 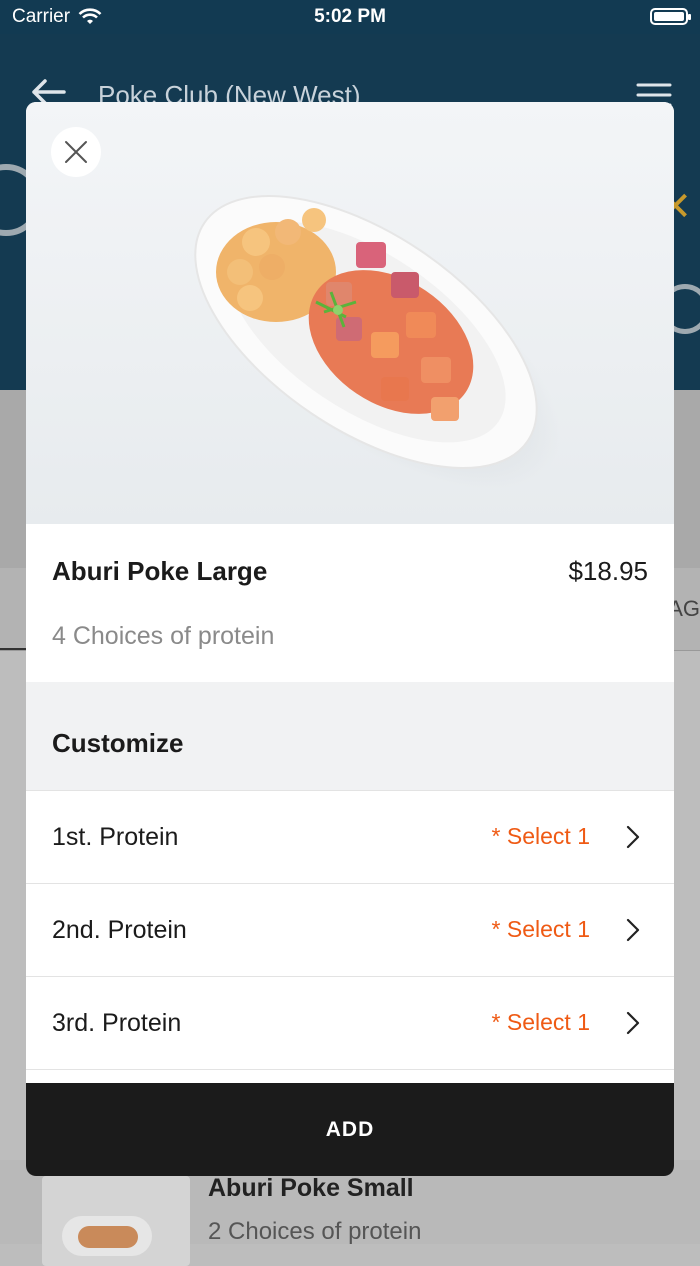 I want to click on option-row-protein-2: 2nd. Protein * Select 1, so click(x=350, y=929).